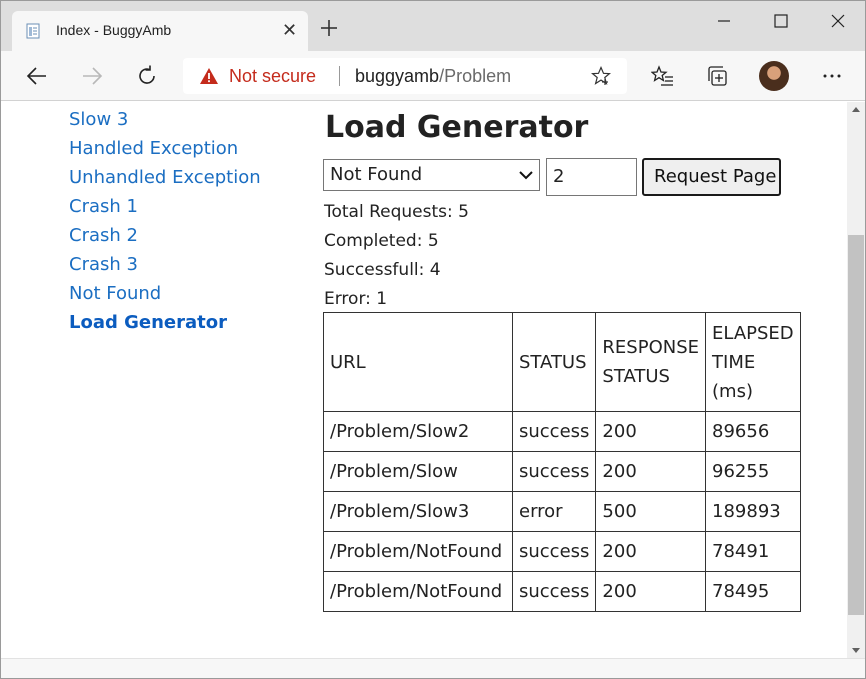  What do you see at coordinates (457, 127) in the screenshot?
I see `page-title: Load Generator` at bounding box center [457, 127].